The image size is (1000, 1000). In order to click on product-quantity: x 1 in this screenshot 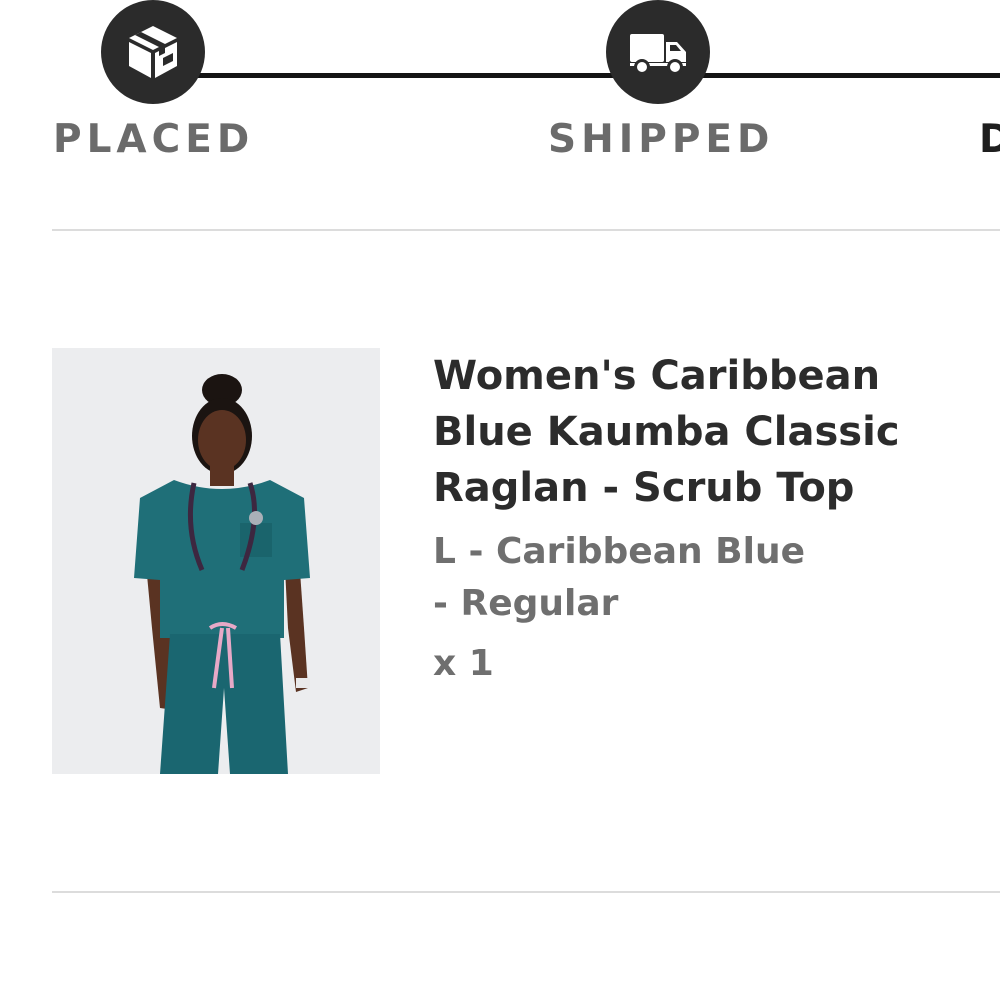, I will do `click(463, 663)`.